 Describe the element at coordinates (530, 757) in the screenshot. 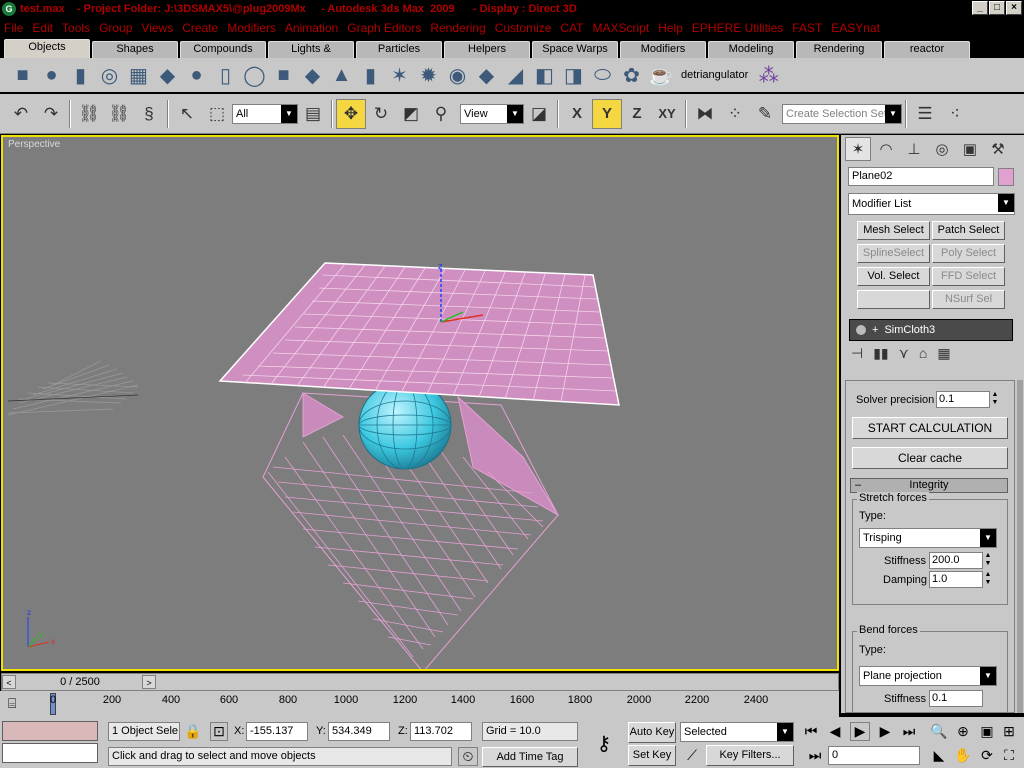

I see `add-time-tag-button: Add Time Tag` at that location.